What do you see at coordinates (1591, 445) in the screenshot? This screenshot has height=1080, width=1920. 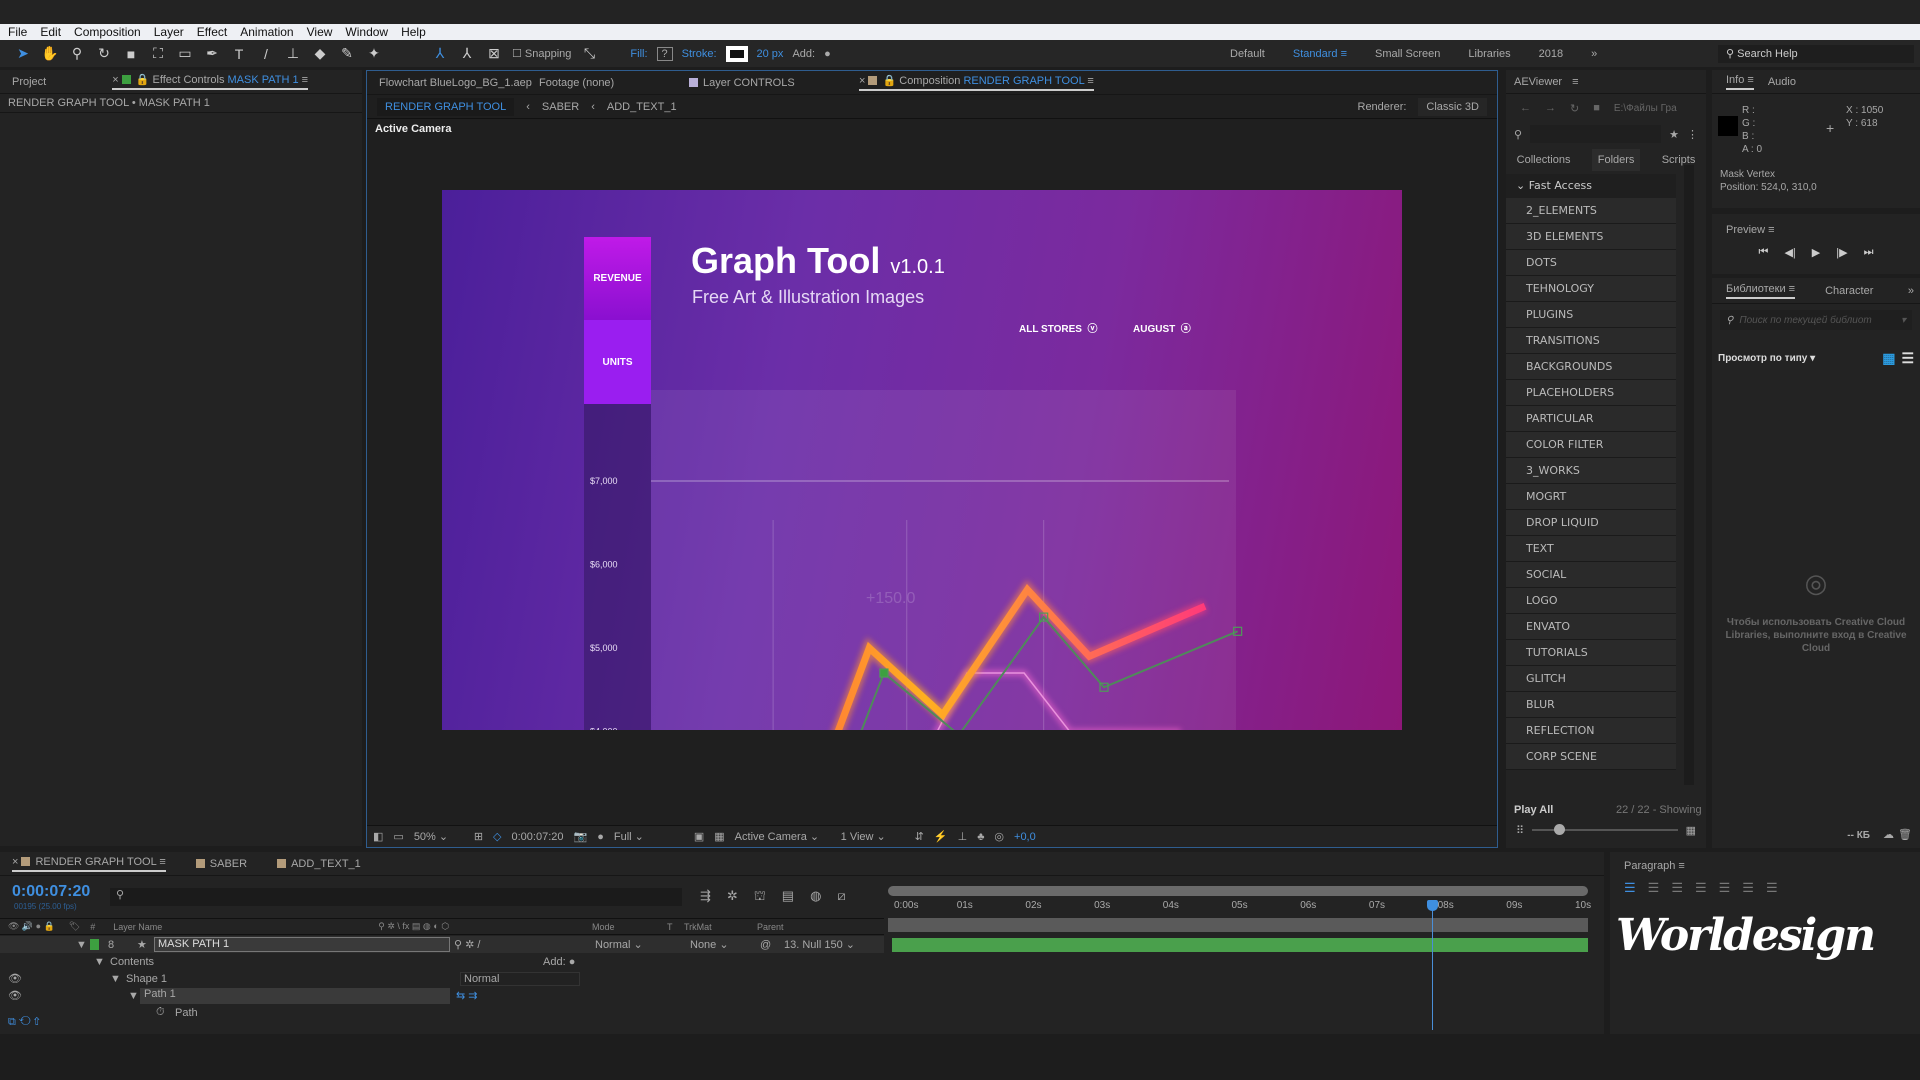 I see `folder-item: COLOR FILTER` at bounding box center [1591, 445].